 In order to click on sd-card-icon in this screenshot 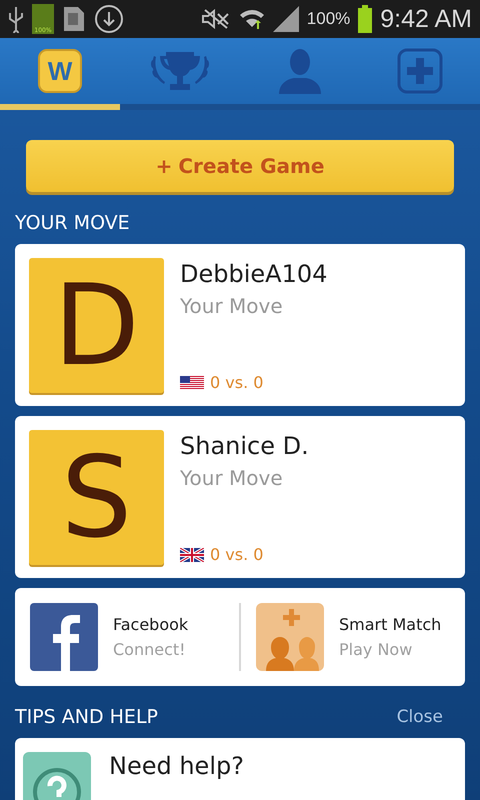, I will do `click(74, 19)`.